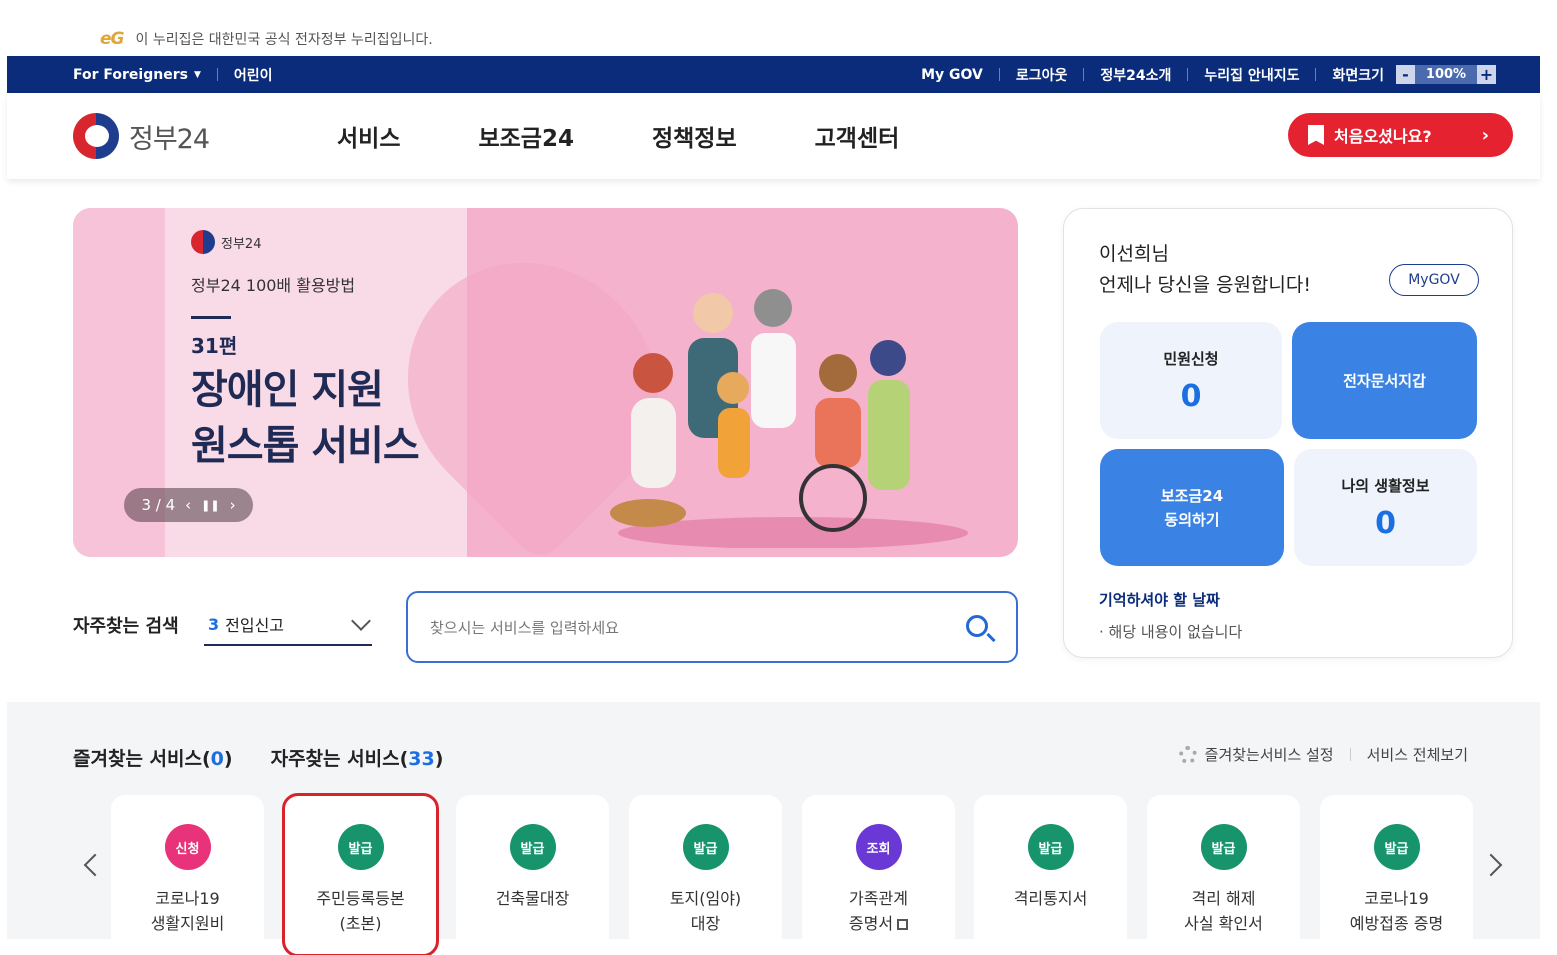 This screenshot has height=955, width=1557. I want to click on banner-title-line1: 장애인 지원, so click(287, 390).